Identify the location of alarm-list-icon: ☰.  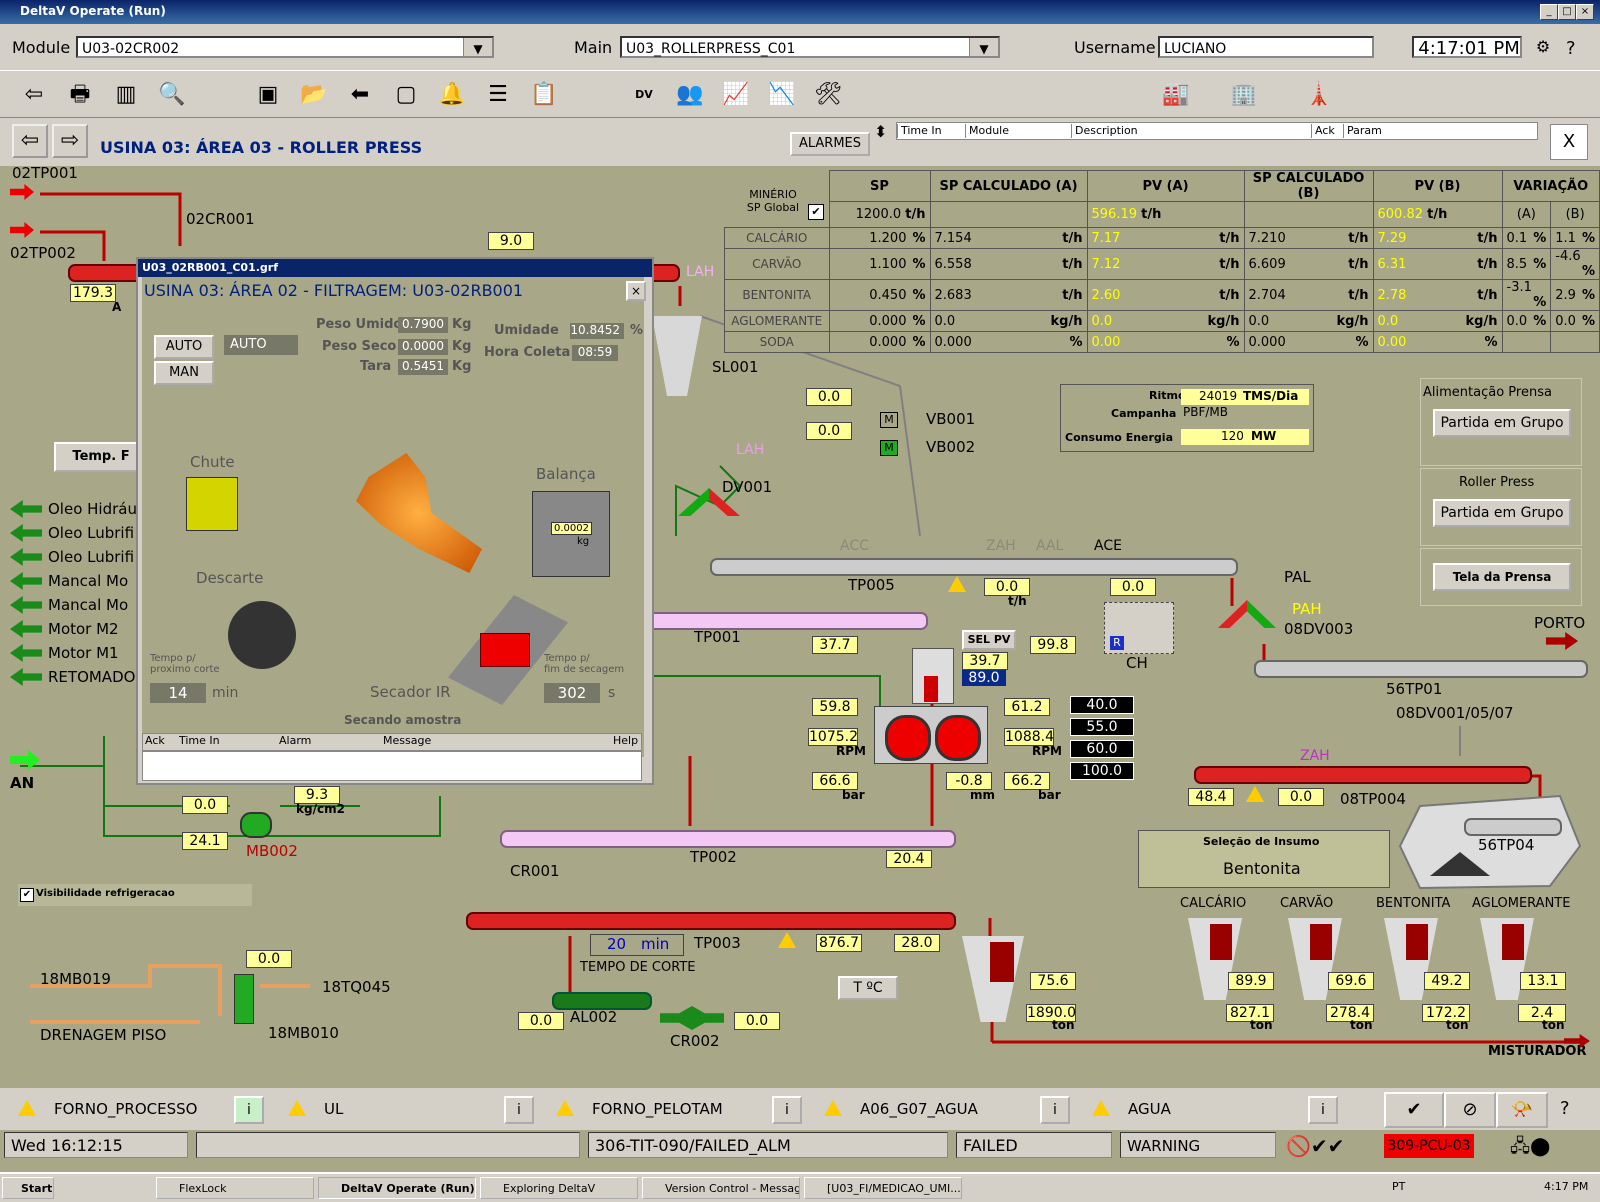
(498, 95).